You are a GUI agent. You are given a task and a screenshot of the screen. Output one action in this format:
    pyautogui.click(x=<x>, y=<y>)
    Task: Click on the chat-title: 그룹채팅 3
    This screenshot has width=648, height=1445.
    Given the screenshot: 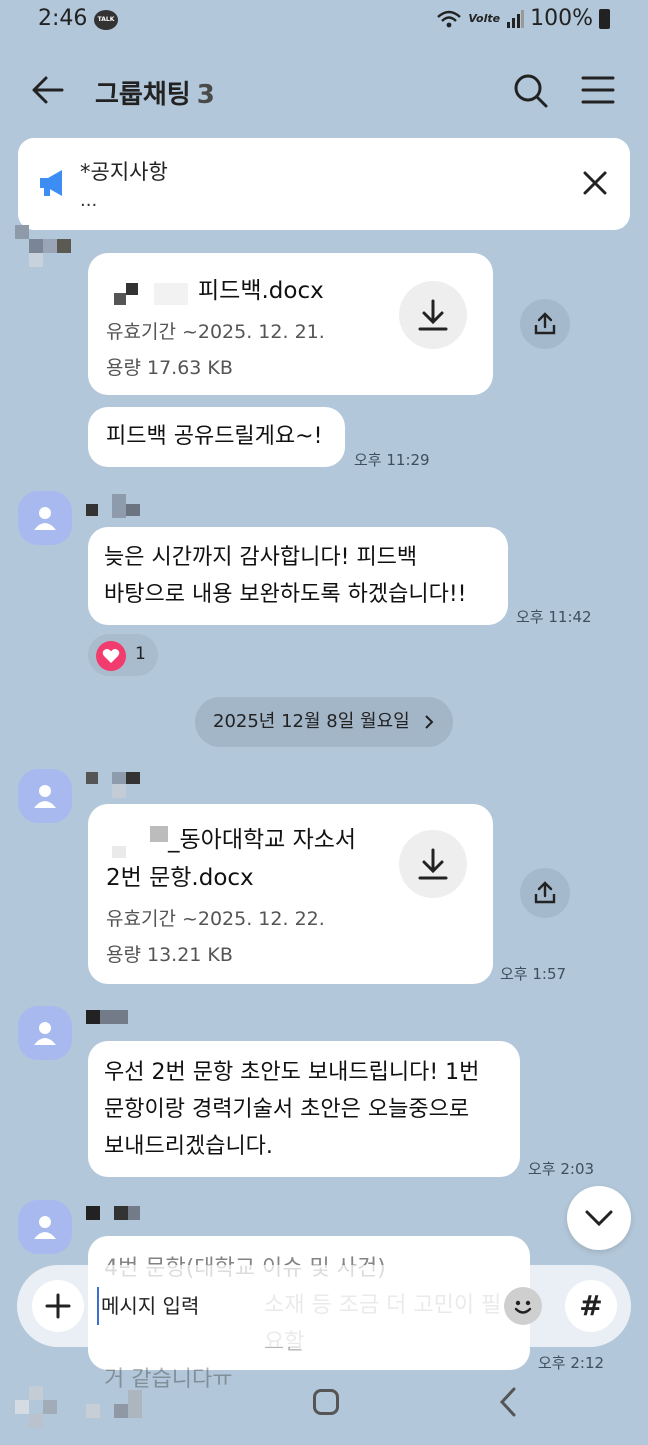 What is the action you would take?
    pyautogui.click(x=155, y=92)
    